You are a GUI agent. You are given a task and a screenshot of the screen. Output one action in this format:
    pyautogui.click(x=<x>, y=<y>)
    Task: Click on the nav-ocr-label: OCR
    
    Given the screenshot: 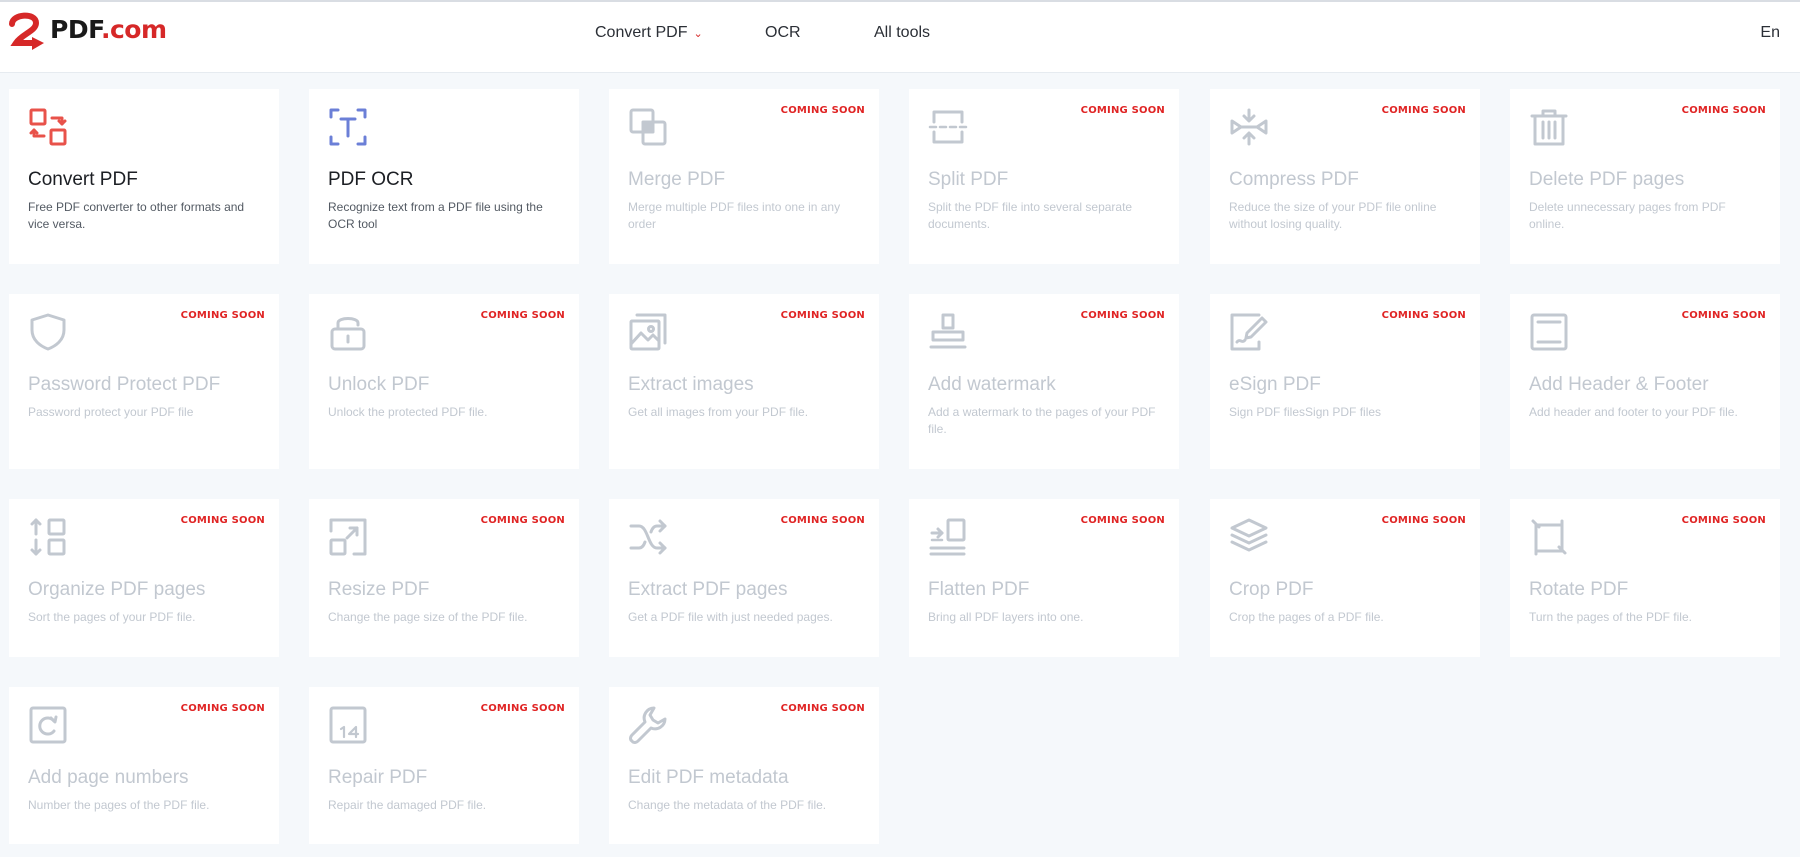 What is the action you would take?
    pyautogui.click(x=783, y=32)
    